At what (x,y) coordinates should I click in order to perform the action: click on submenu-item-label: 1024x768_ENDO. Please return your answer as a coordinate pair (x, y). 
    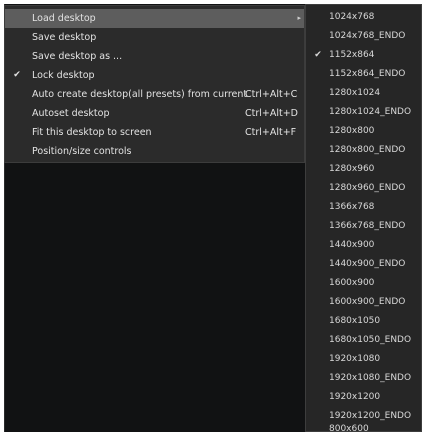
    Looking at the image, I should click on (367, 36).